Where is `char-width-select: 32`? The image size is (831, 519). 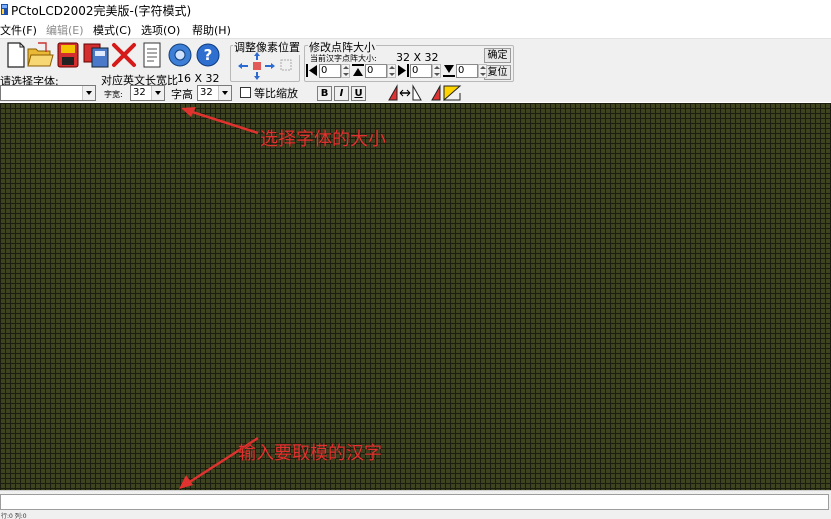 char-width-select: 32 is located at coordinates (147, 93).